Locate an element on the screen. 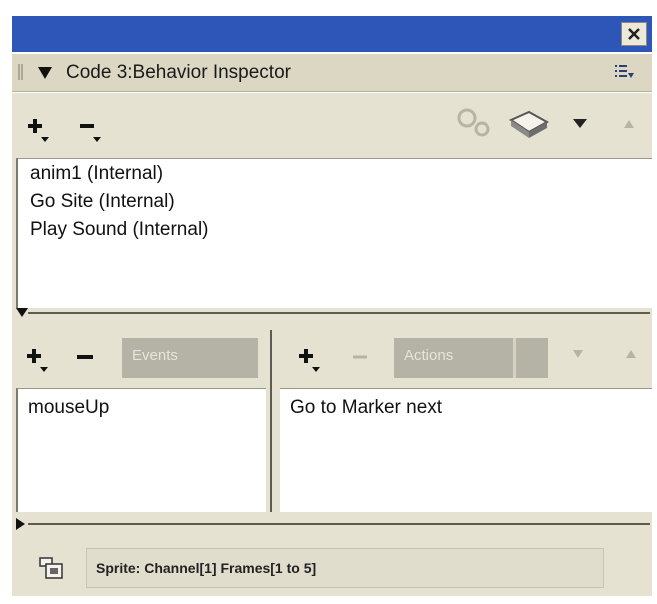 This screenshot has width=657, height=604. remove-action-button is located at coordinates (361, 355).